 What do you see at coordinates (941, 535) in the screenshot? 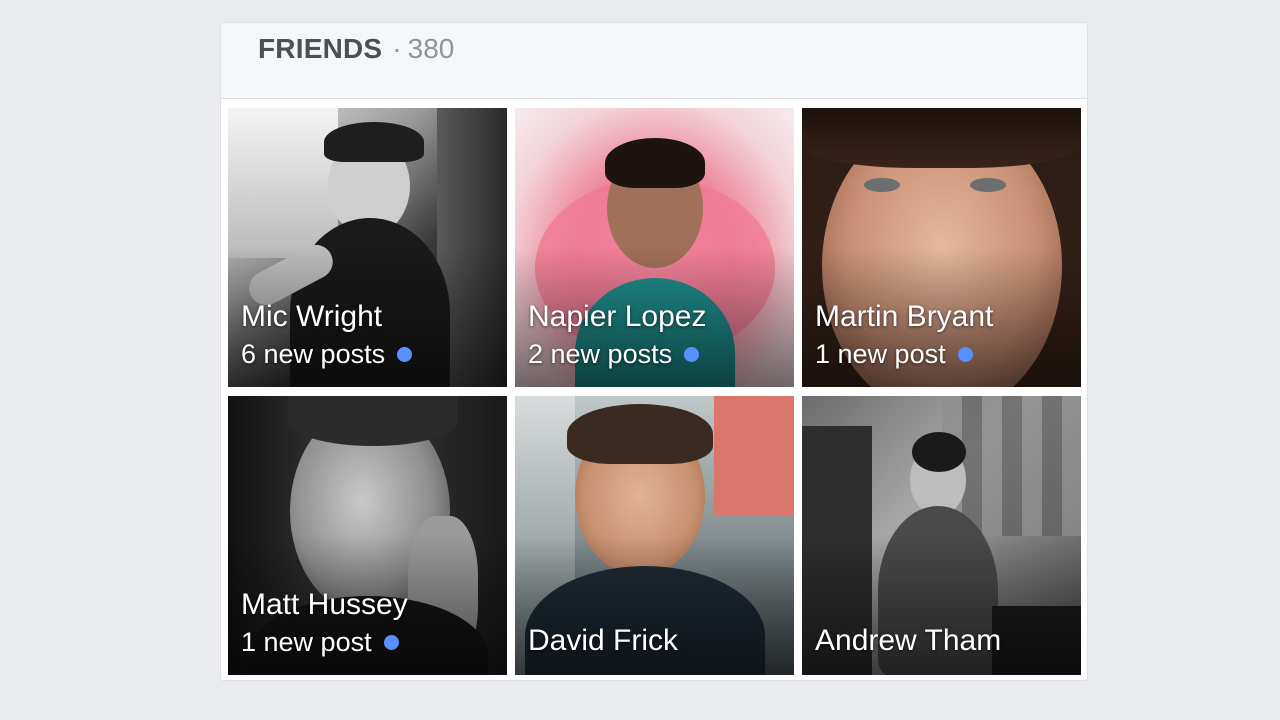
I see `friend-tile: Andrew Tham` at bounding box center [941, 535].